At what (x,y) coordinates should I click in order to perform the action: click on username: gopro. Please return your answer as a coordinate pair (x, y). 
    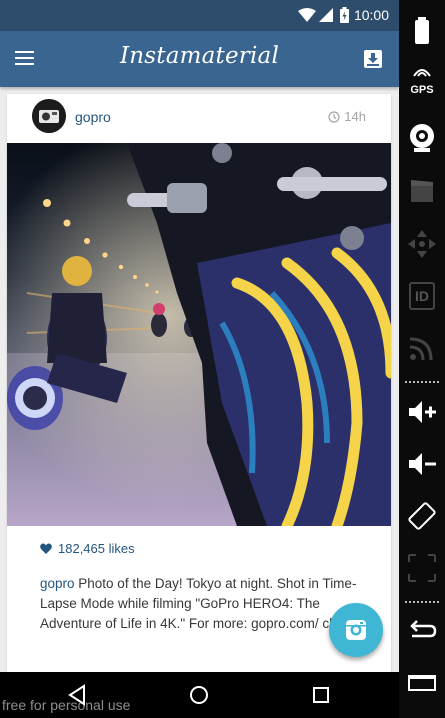
    Looking at the image, I should click on (93, 117).